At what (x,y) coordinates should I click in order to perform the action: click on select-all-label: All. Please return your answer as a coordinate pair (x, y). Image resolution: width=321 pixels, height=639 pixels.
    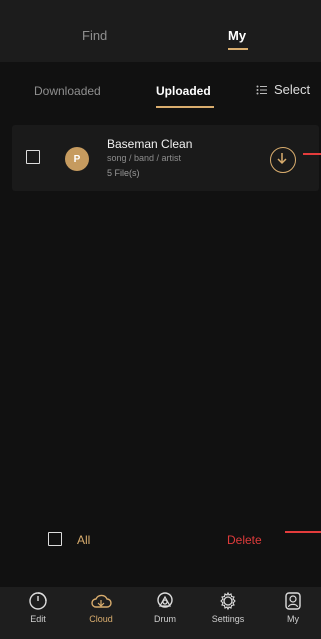
    Looking at the image, I should click on (83, 540).